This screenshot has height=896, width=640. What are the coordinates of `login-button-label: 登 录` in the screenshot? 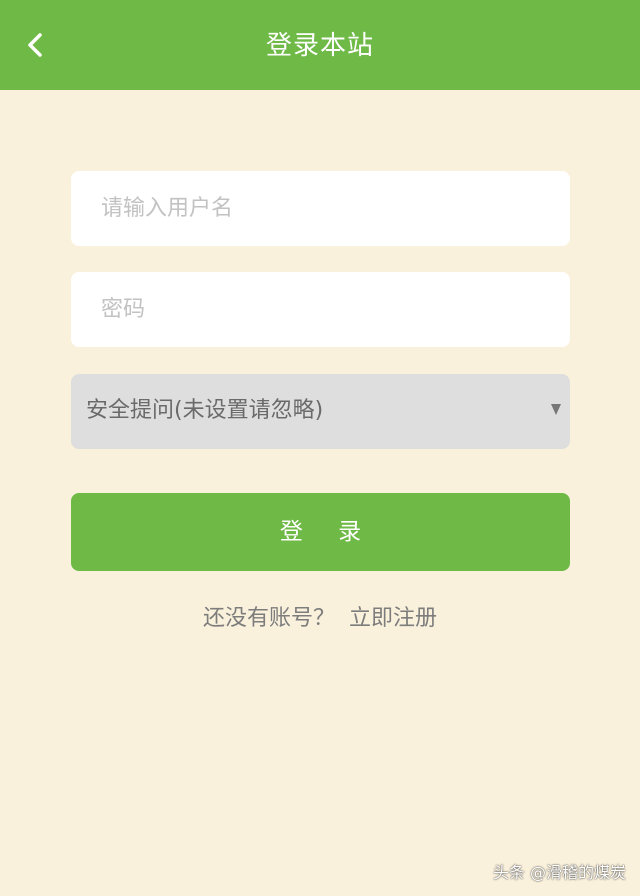 It's located at (327, 532).